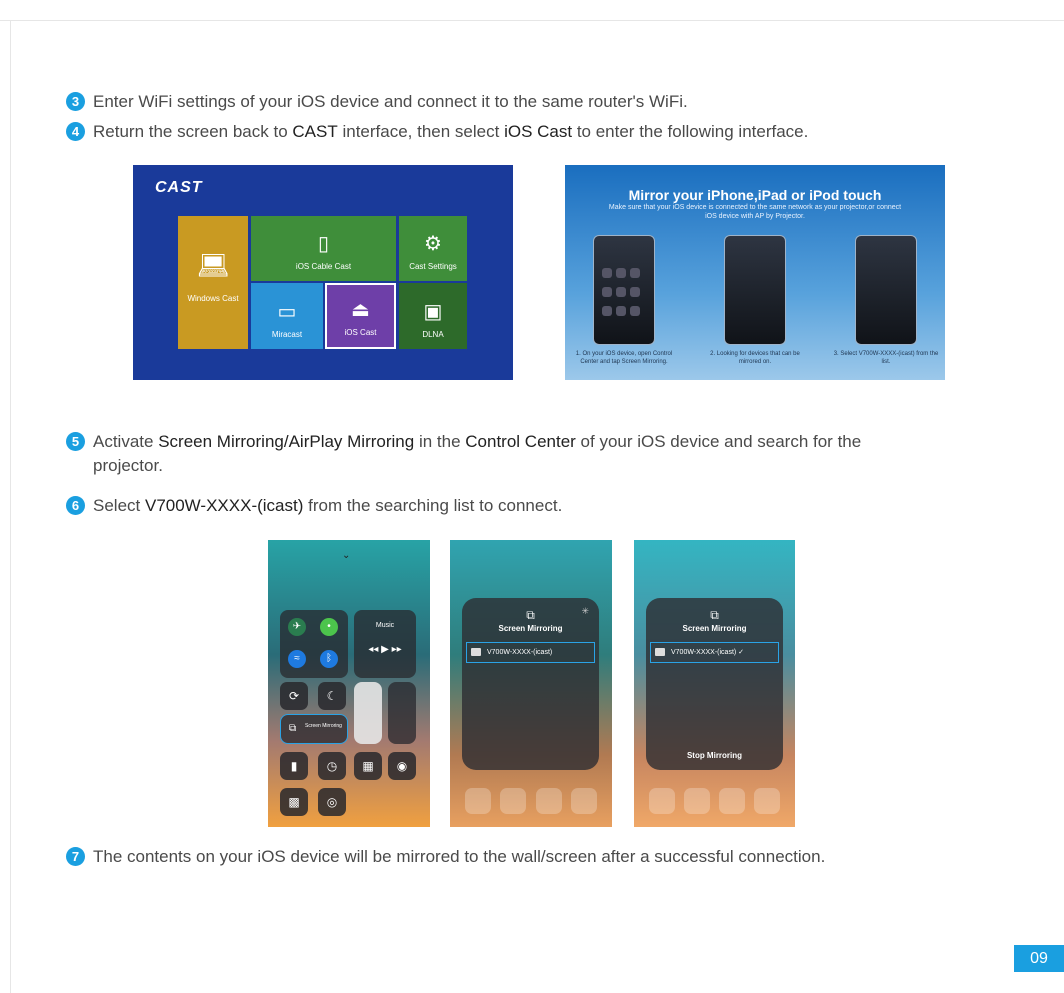 The width and height of the screenshot is (1064, 993). I want to click on tile-label: Cast Settings, so click(433, 266).